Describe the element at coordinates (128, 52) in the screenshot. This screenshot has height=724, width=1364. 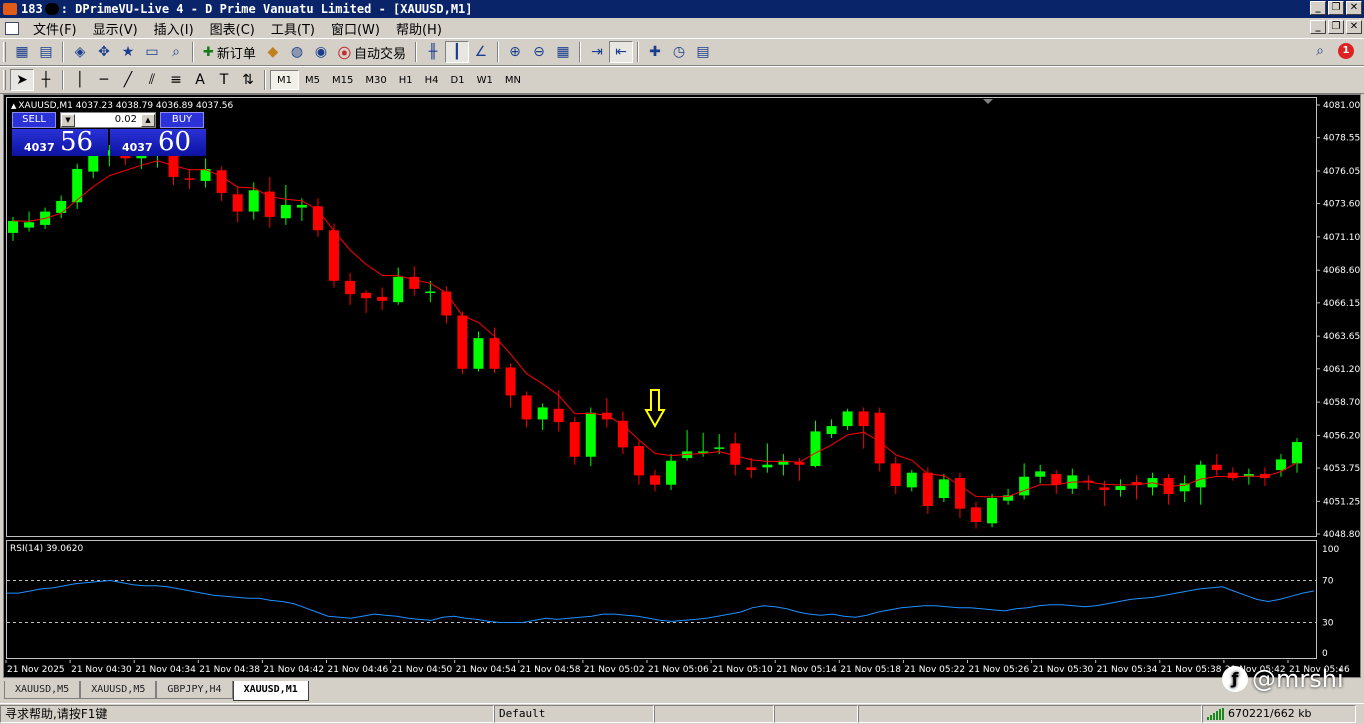
I see `navigator-icon: ★` at that location.